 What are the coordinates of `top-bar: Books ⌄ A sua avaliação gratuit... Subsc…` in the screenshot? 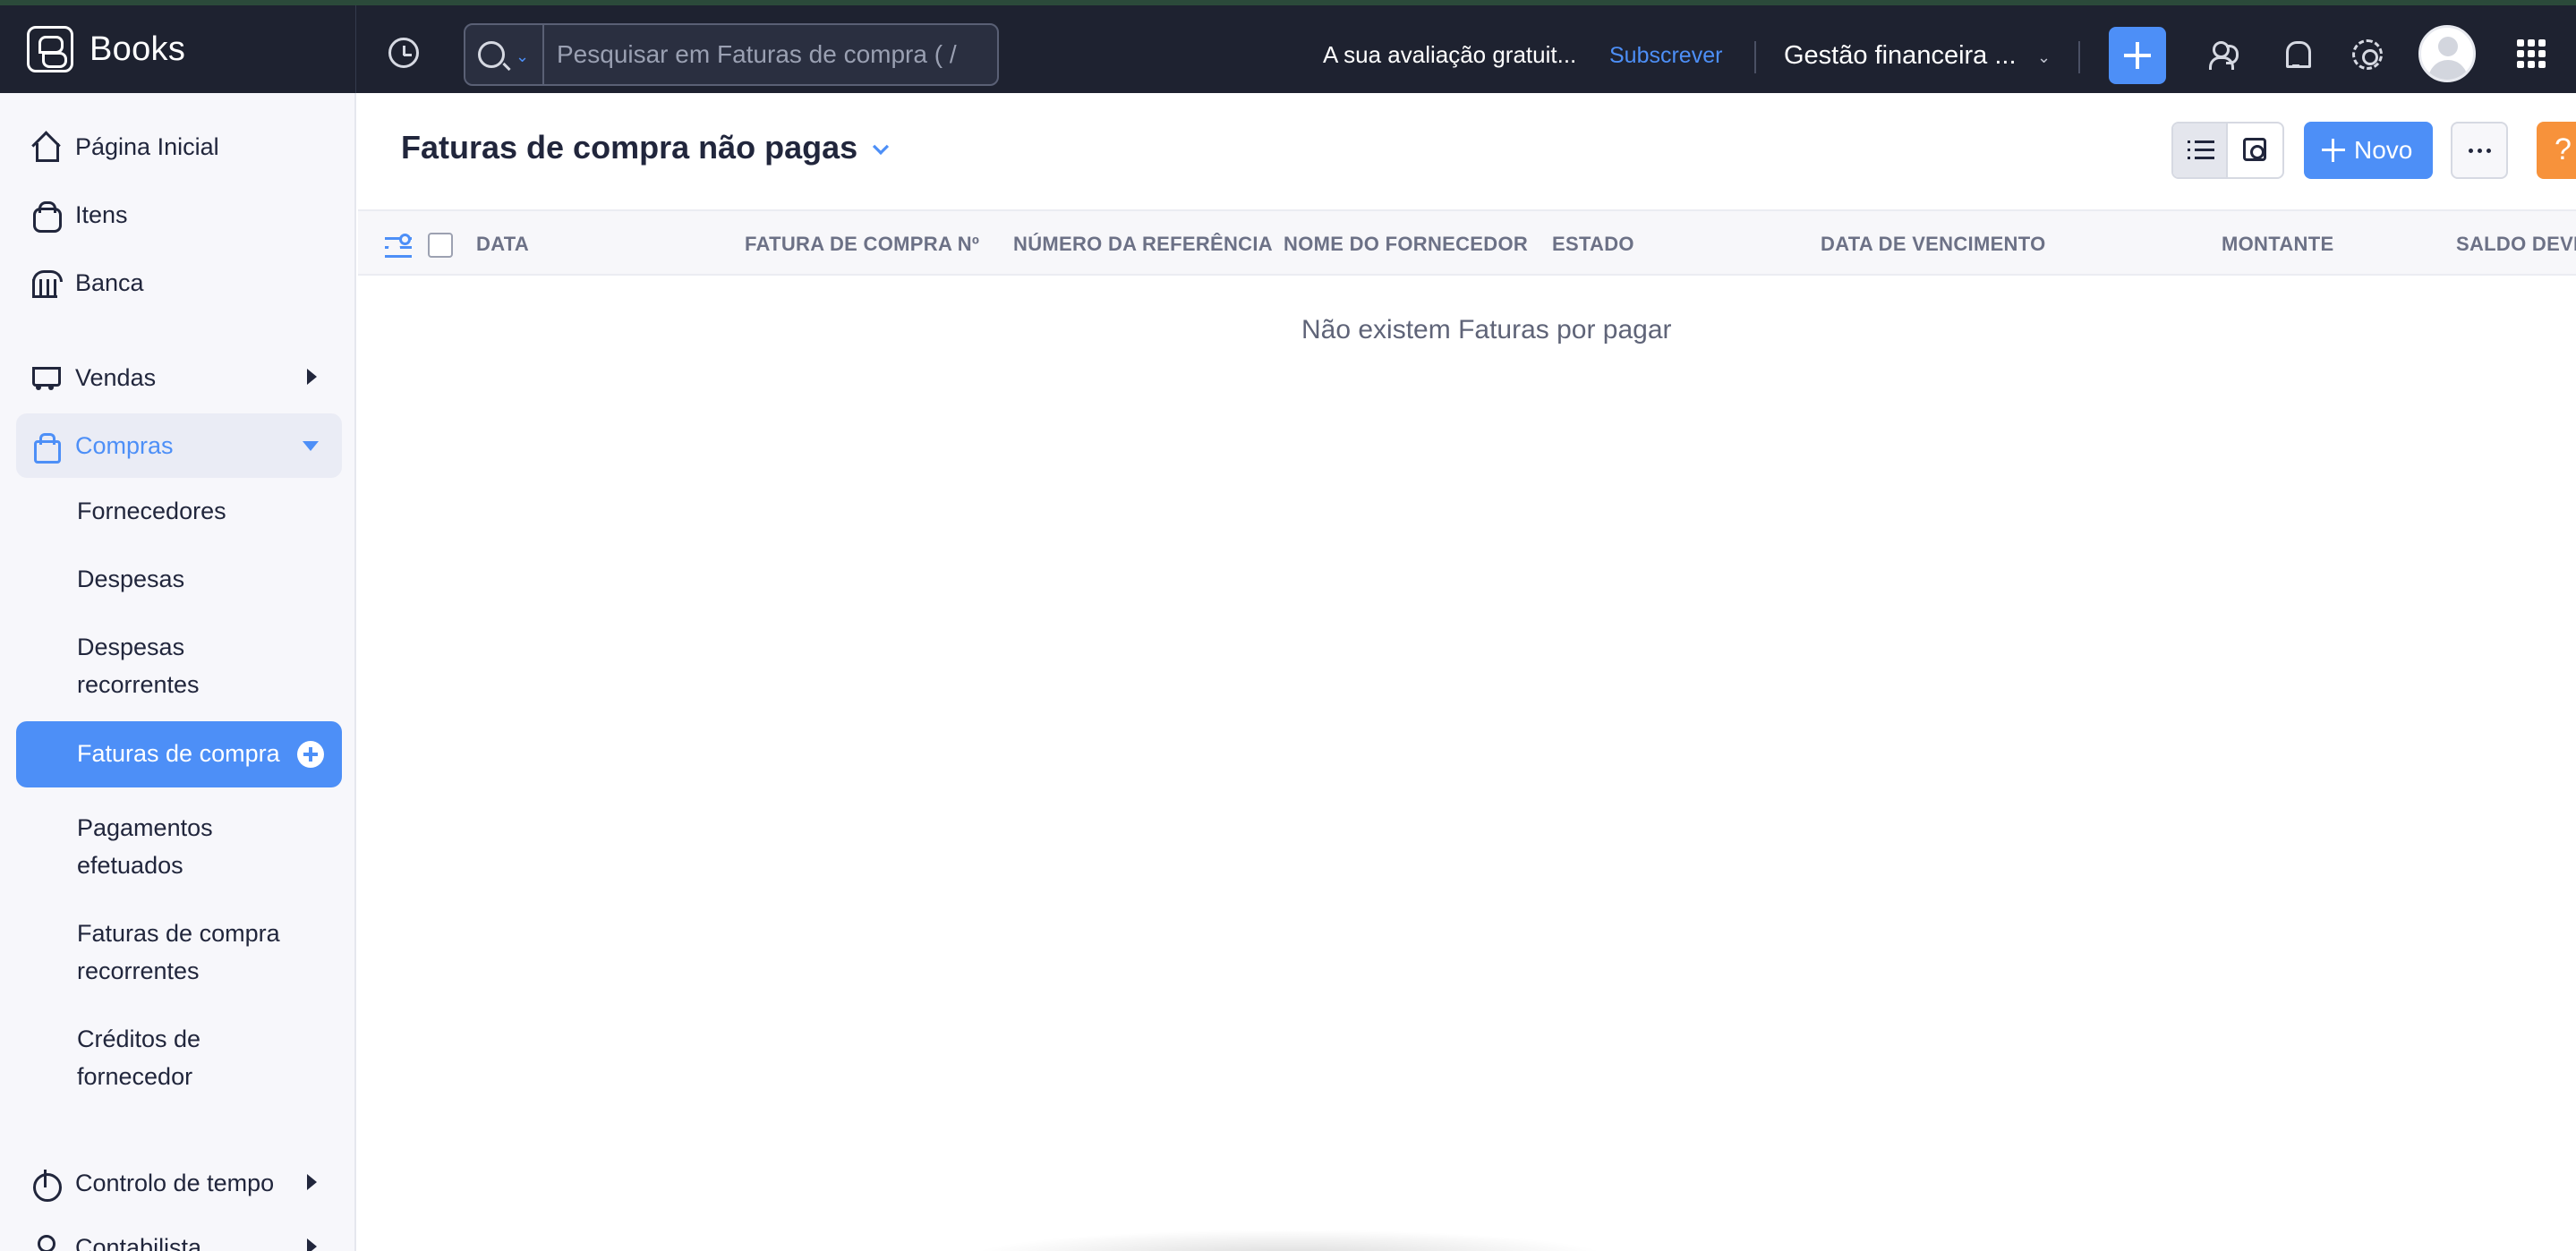 It's located at (1288, 46).